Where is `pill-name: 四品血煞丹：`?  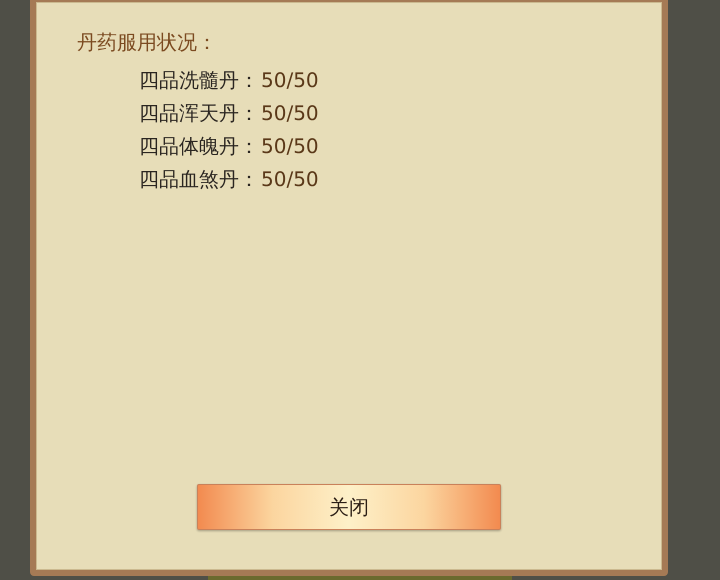 pill-name: 四品血煞丹： is located at coordinates (199, 179).